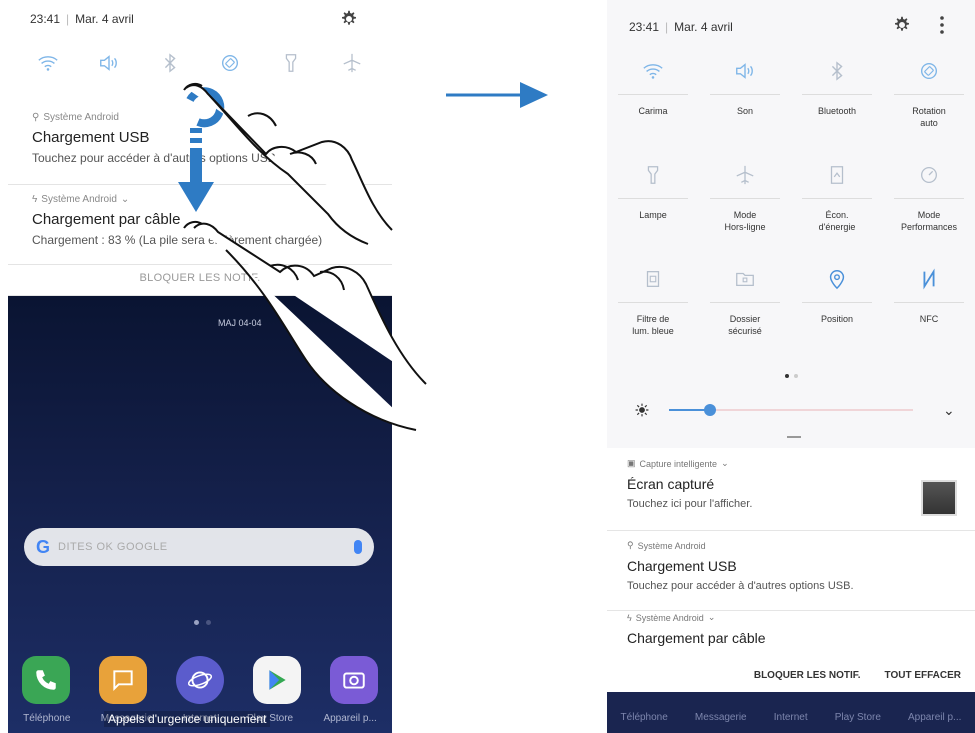 The width and height of the screenshot is (975, 733). What do you see at coordinates (837, 71) in the screenshot?
I see `bluetooth-icon` at bounding box center [837, 71].